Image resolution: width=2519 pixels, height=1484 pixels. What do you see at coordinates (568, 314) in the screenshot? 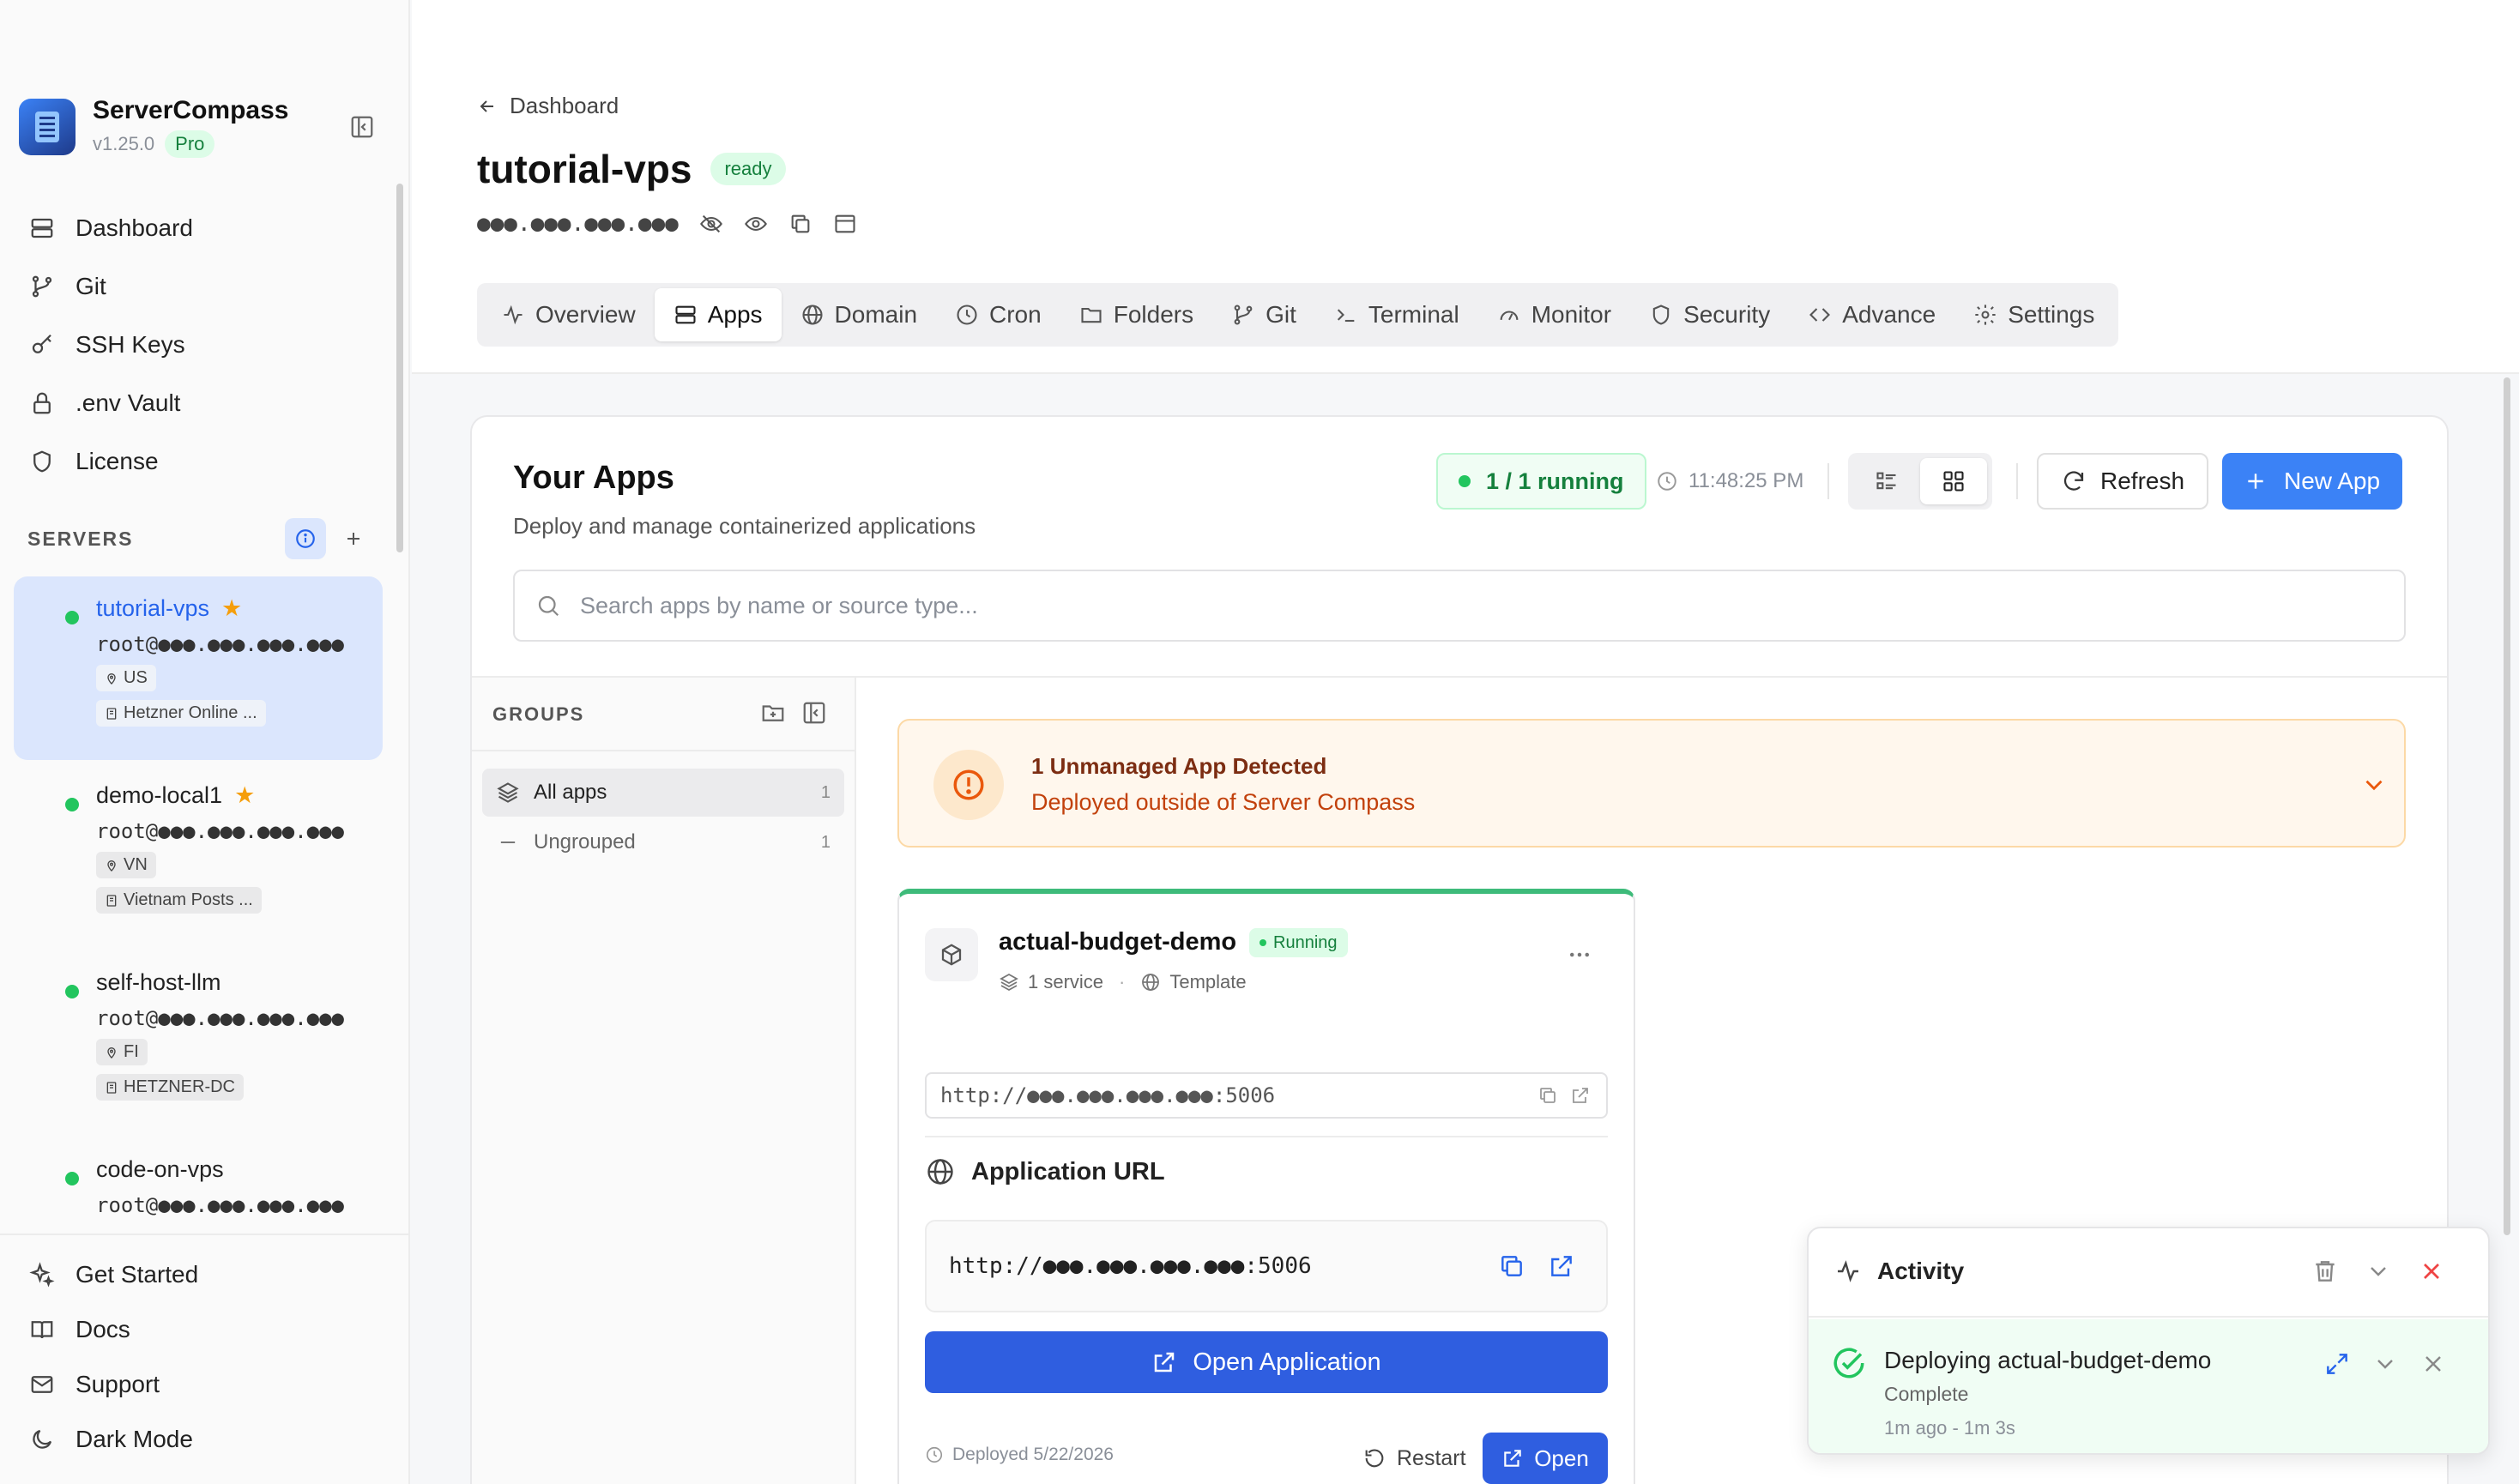
I see `tab-overview: Overview` at bounding box center [568, 314].